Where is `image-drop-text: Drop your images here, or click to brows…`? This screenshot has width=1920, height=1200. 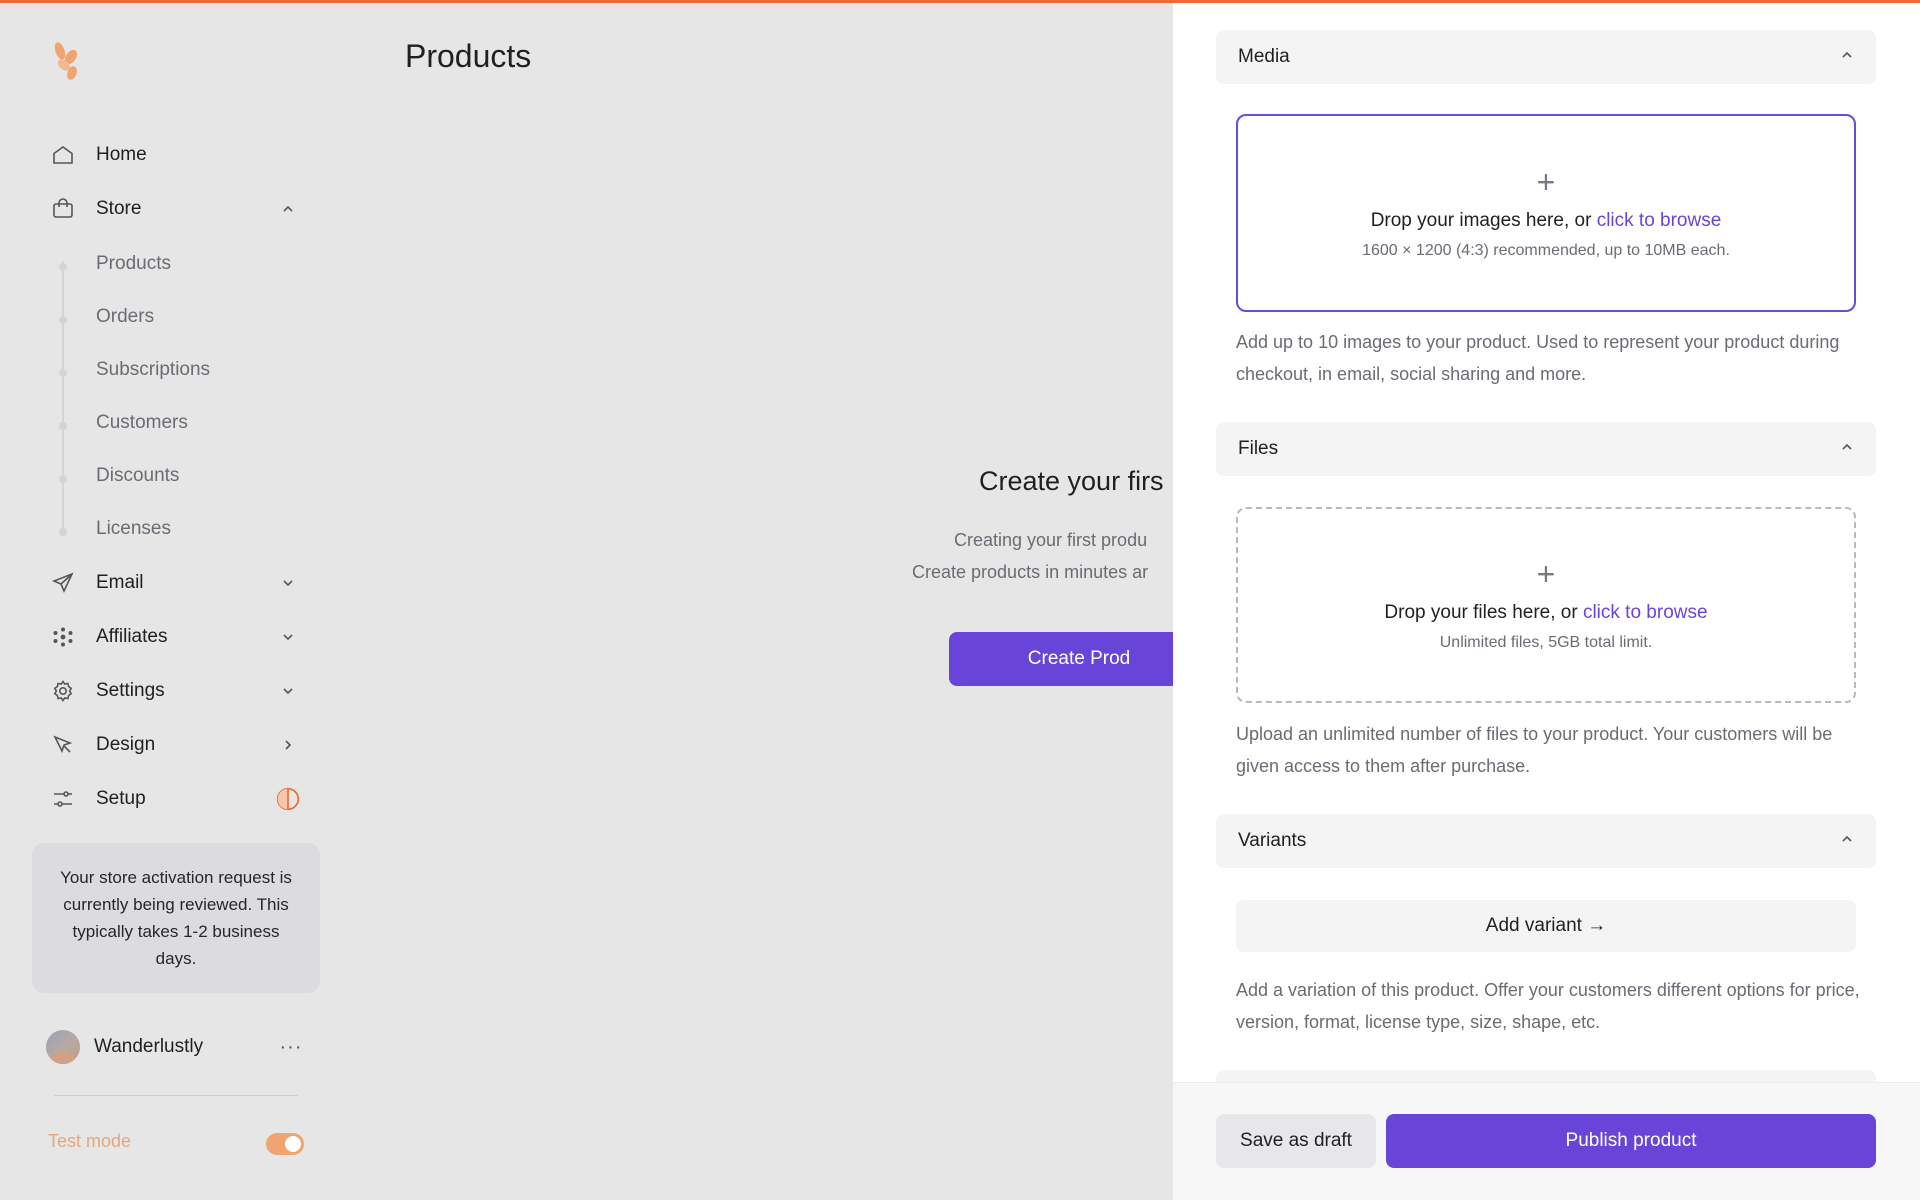
image-drop-text: Drop your images here, or click to brows… is located at coordinates (1546, 220).